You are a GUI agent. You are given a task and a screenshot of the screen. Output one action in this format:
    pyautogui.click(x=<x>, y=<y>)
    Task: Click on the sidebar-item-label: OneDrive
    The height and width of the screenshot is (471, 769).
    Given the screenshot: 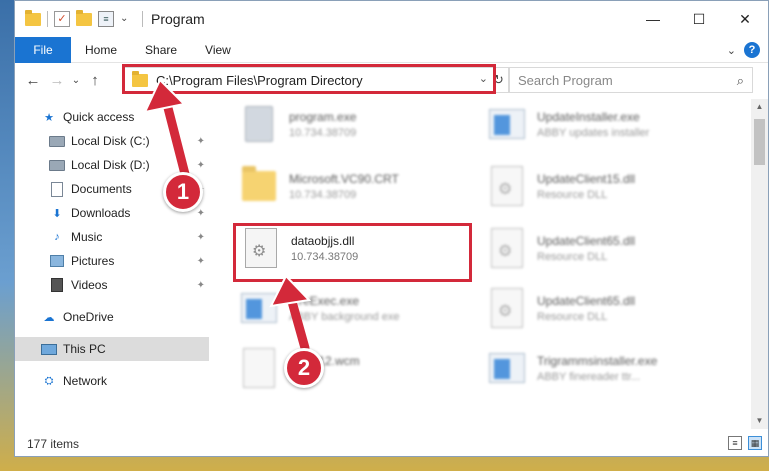 What is the action you would take?
    pyautogui.click(x=88, y=317)
    